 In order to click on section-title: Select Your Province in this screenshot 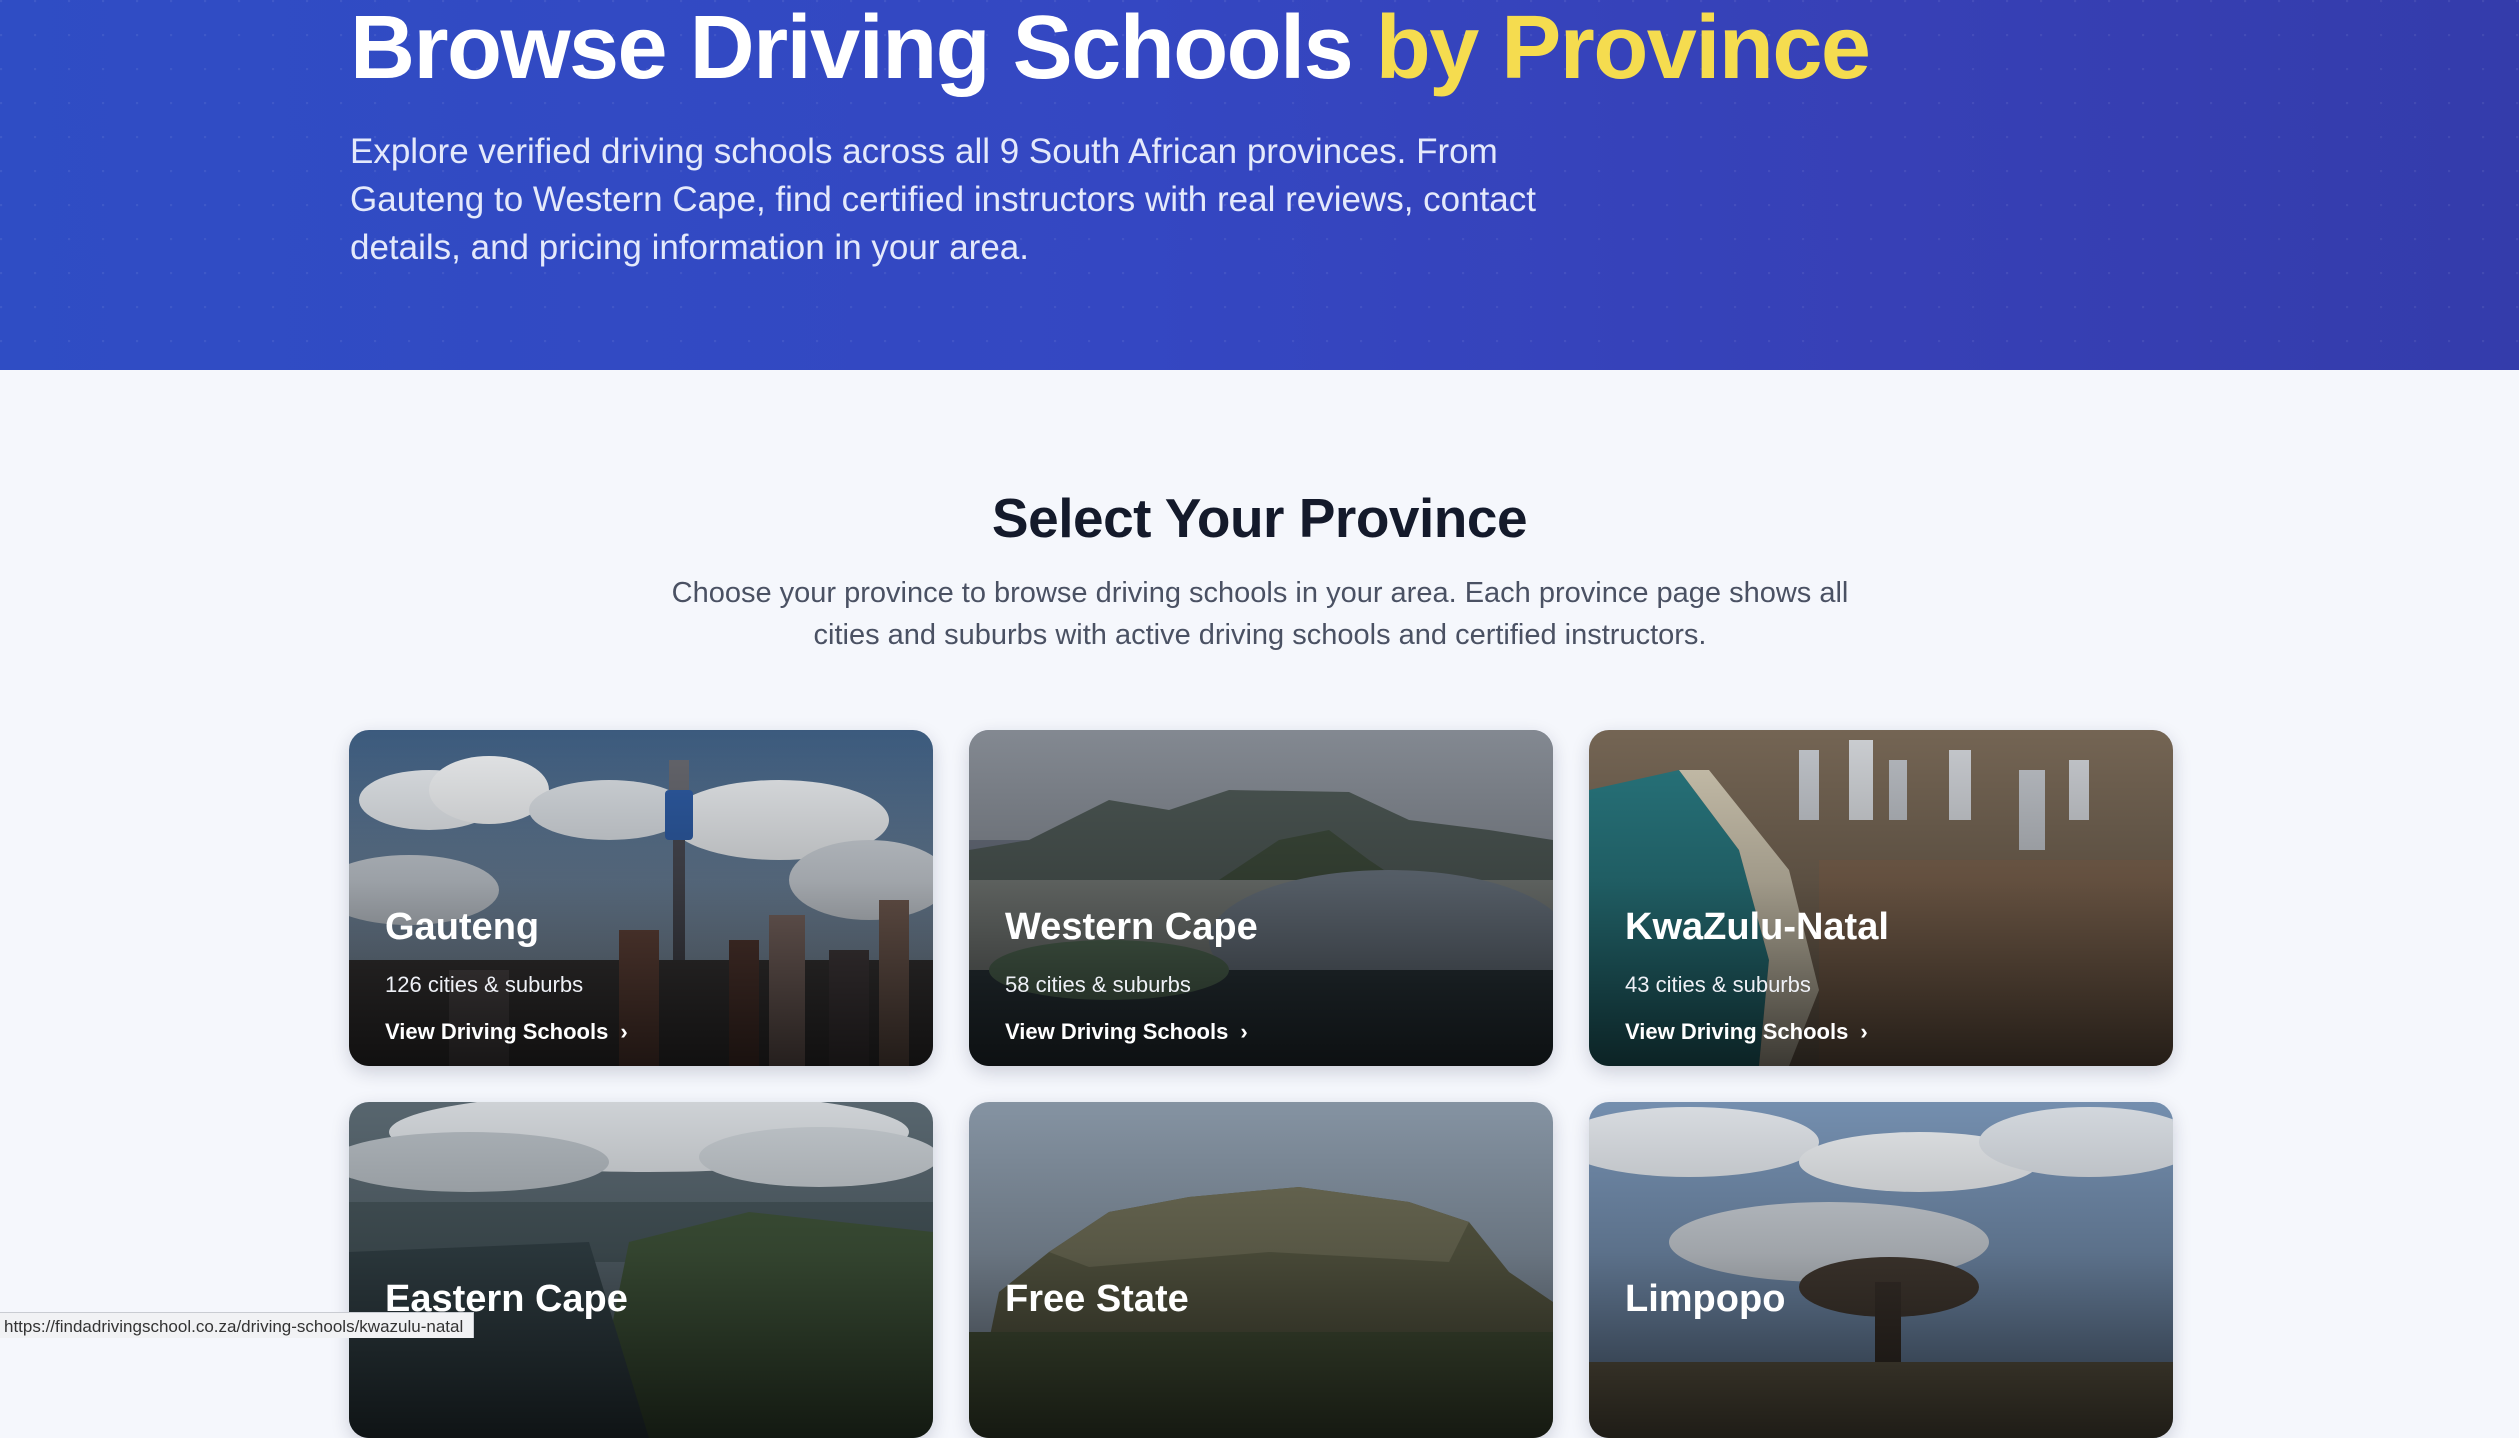, I will do `click(1259, 518)`.